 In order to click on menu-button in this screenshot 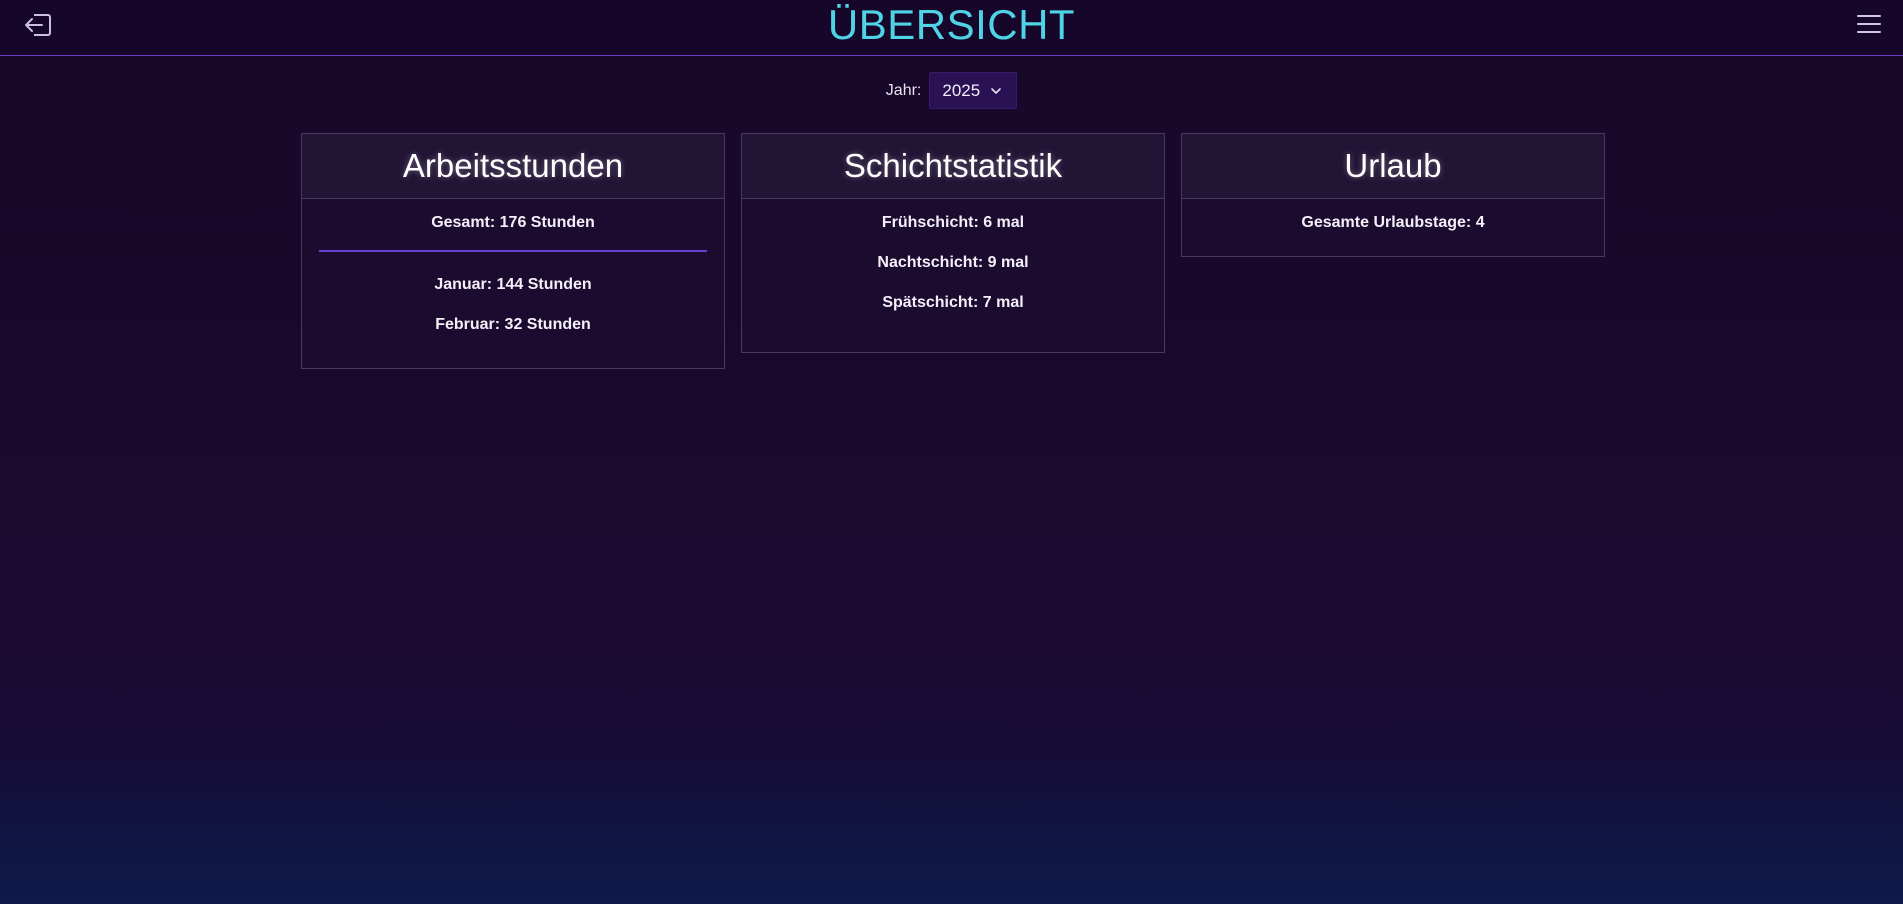, I will do `click(1869, 24)`.